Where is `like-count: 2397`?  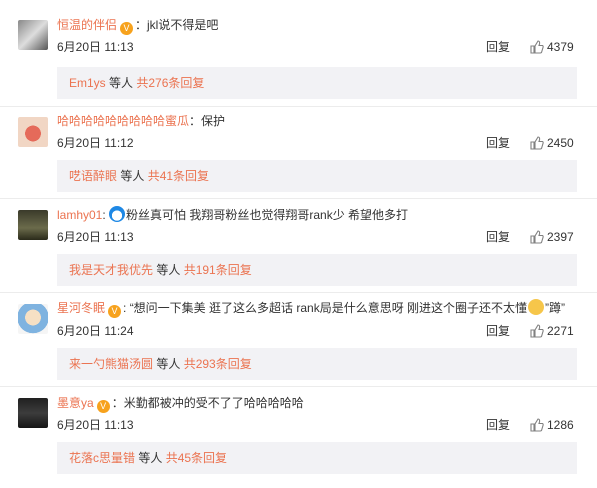
like-count: 2397 is located at coordinates (560, 237).